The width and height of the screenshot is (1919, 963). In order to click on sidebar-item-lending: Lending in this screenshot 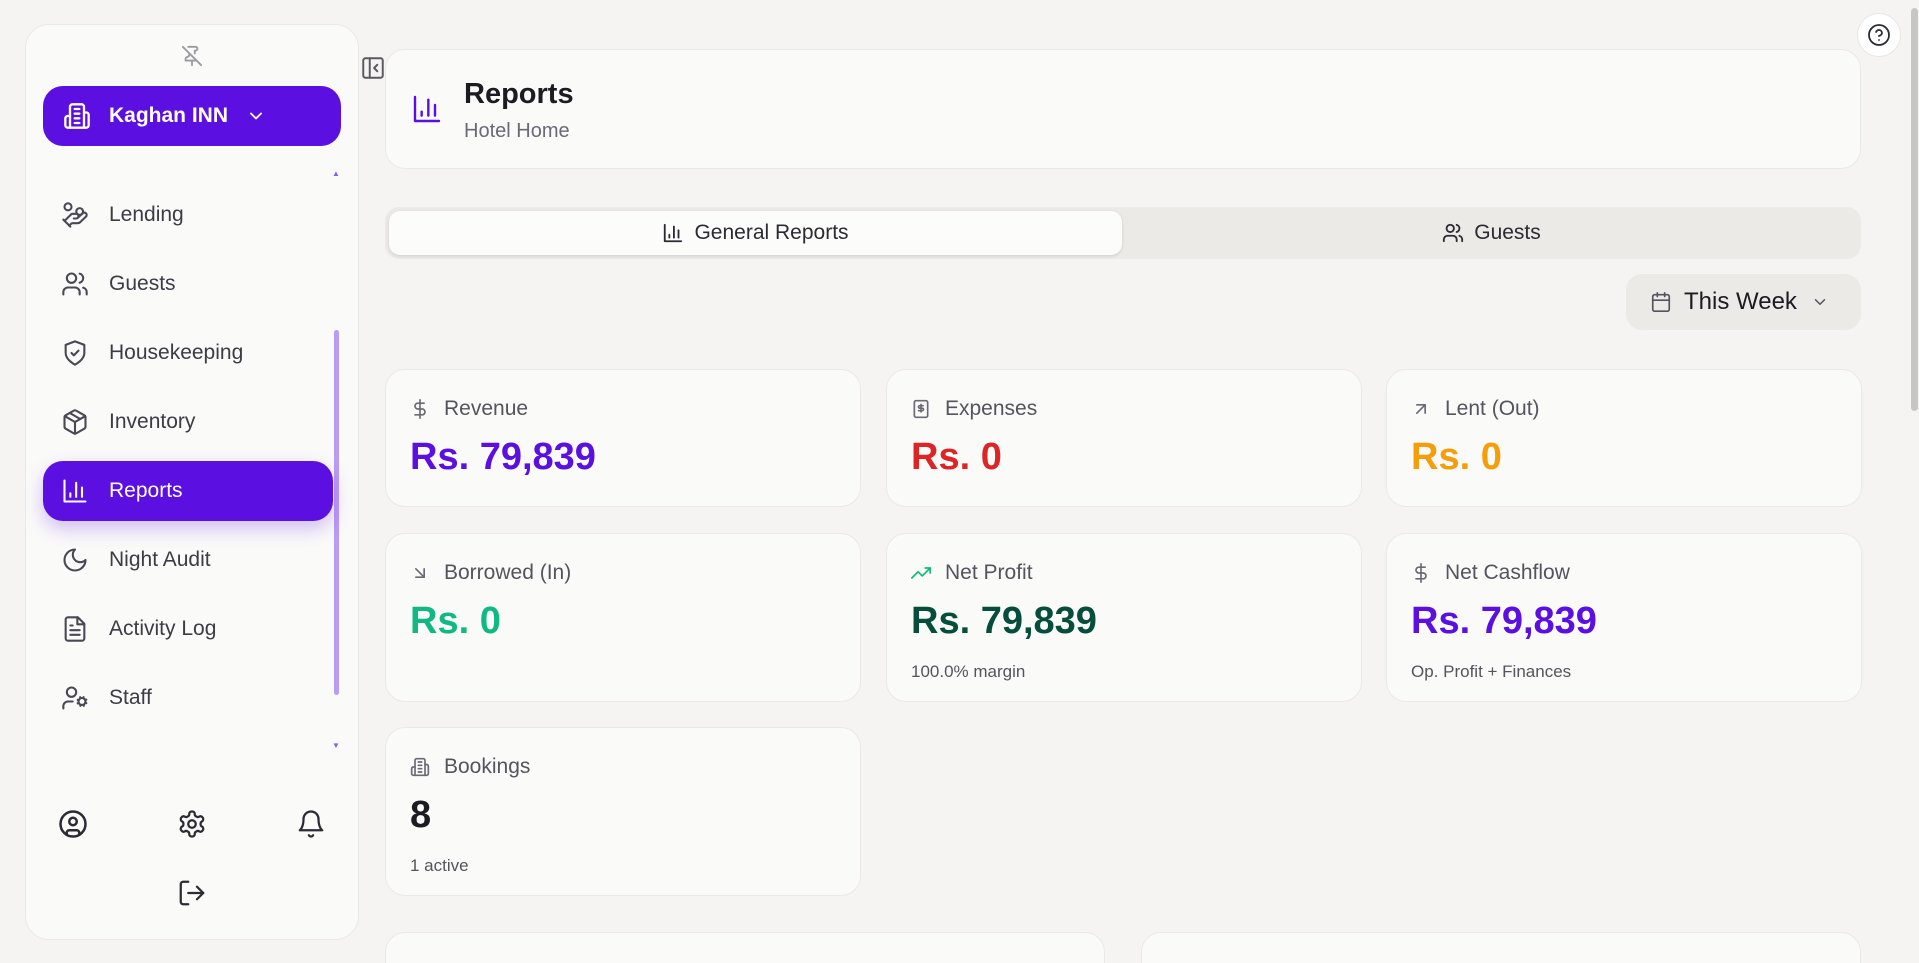, I will do `click(188, 215)`.